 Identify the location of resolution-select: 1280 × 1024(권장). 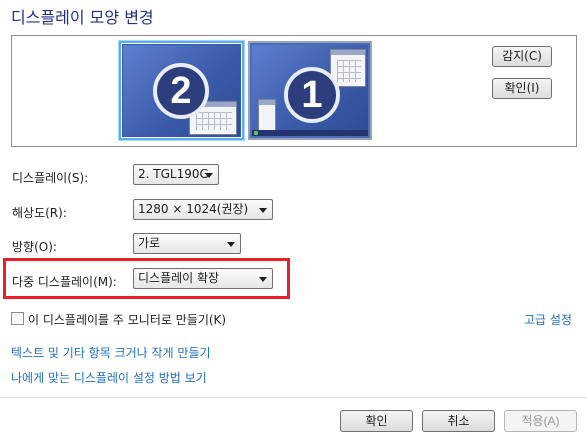
(203, 209).